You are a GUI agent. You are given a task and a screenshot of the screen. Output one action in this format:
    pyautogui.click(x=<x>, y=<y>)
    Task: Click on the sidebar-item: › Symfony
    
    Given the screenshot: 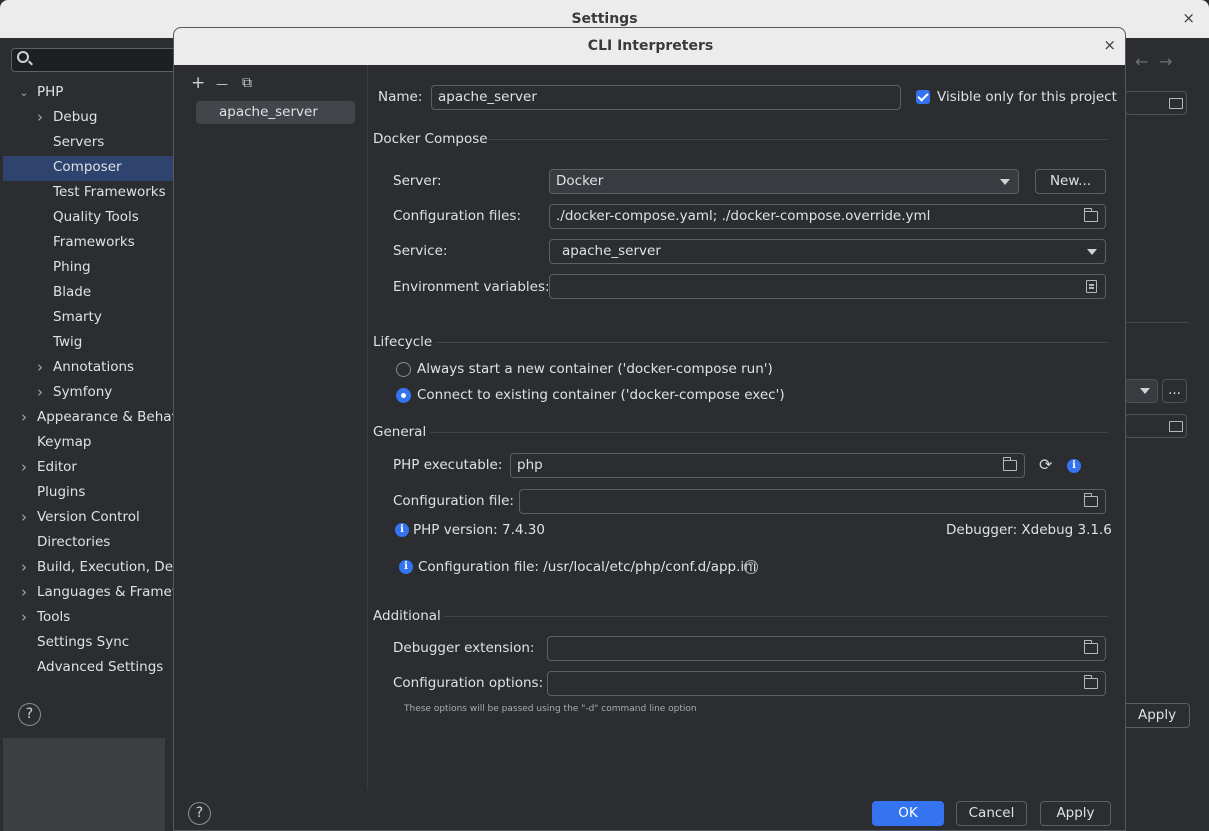 What is the action you would take?
    pyautogui.click(x=74, y=392)
    